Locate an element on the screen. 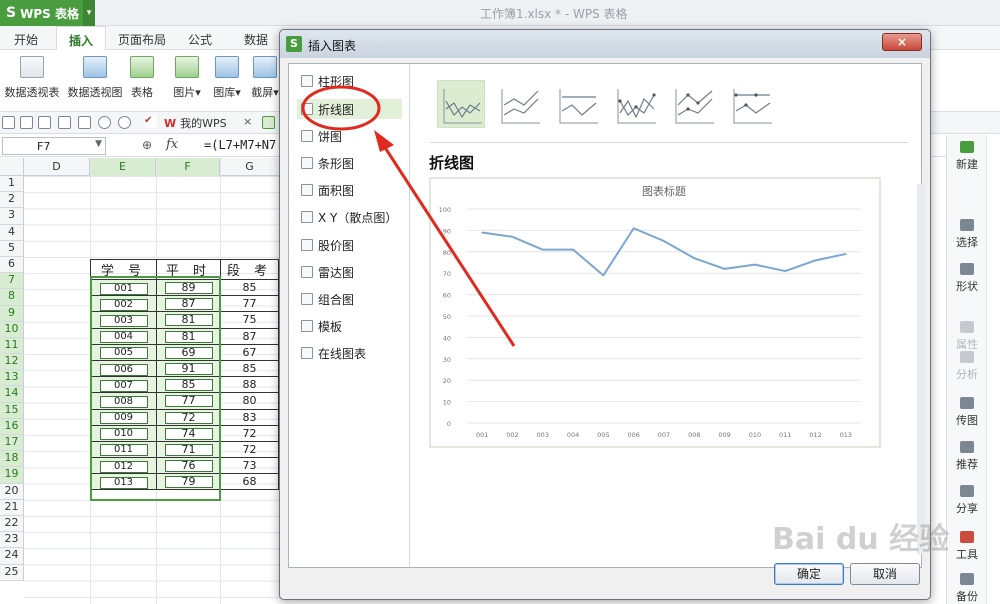 The height and width of the screenshot is (604, 1000). regular-score-cell: 85 is located at coordinates (188, 385).